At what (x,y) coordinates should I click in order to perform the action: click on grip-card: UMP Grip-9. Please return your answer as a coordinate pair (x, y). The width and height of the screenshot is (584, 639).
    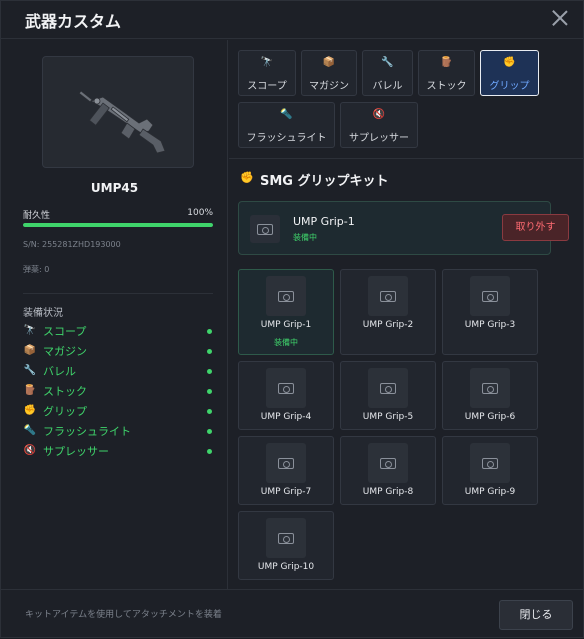
    Looking at the image, I should click on (490, 470).